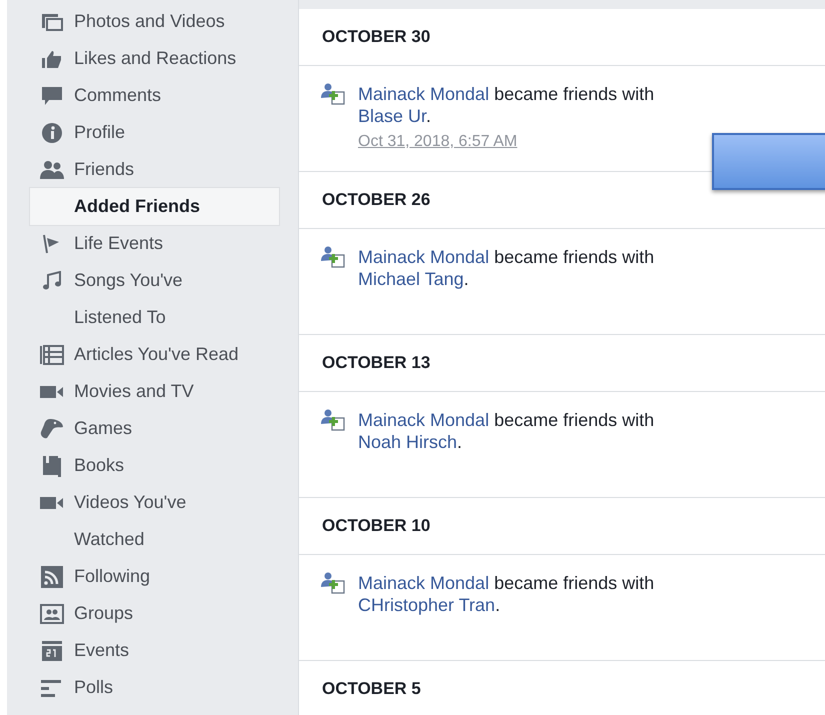 The height and width of the screenshot is (715, 825). What do you see at coordinates (562, 526) in the screenshot?
I see `date-heading: OCTOBER 10` at bounding box center [562, 526].